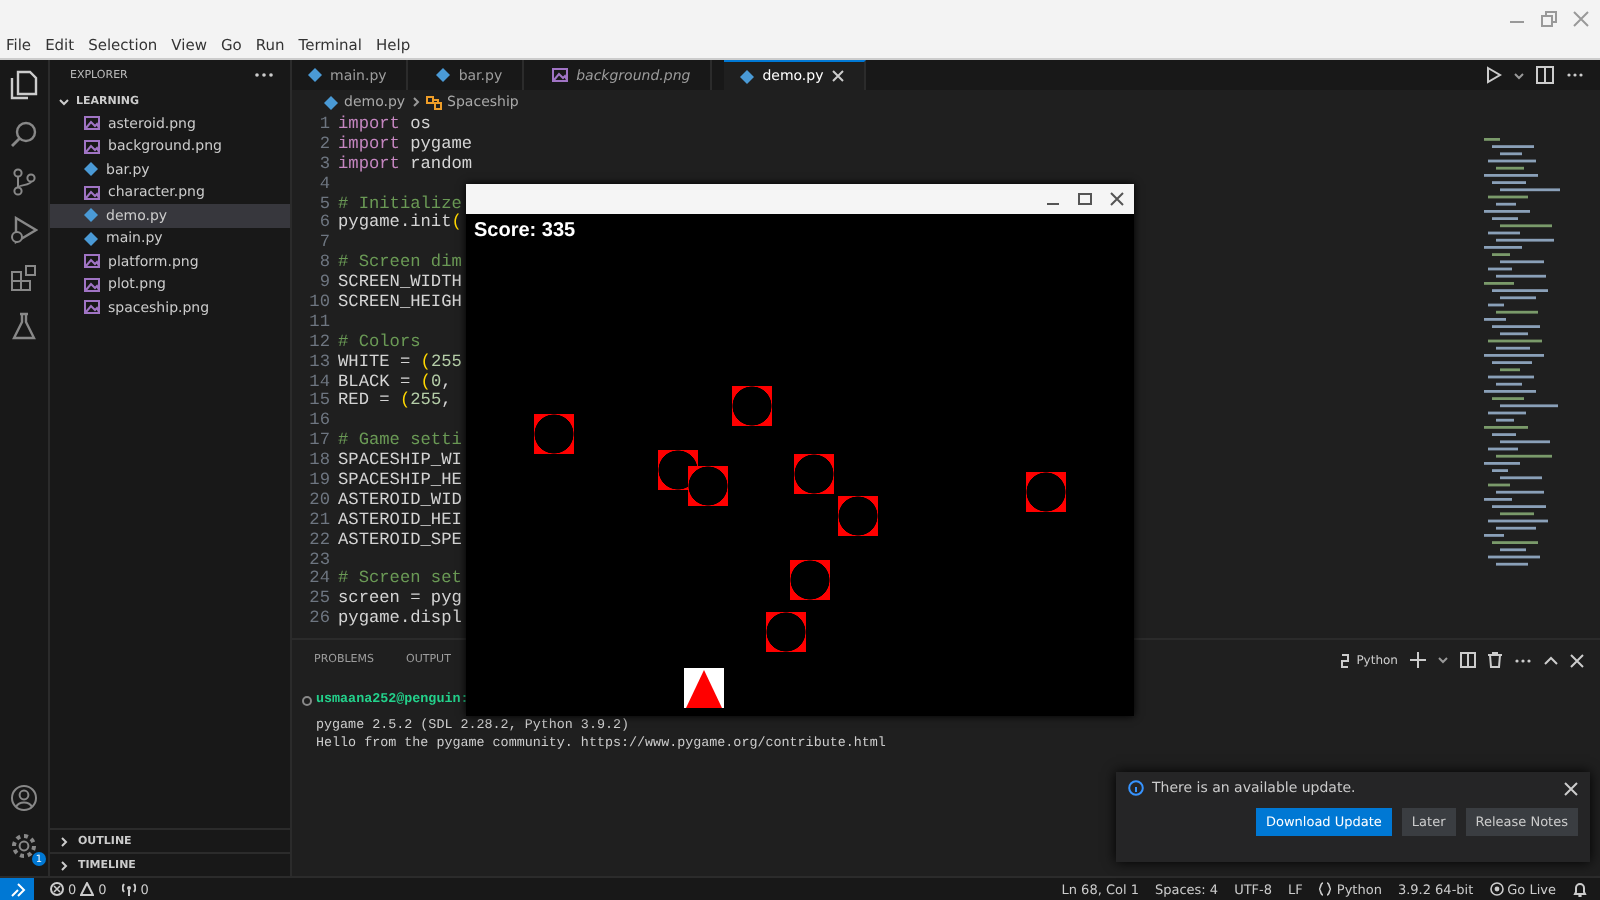 This screenshot has width=1600, height=900. Describe the element at coordinates (1495, 660) in the screenshot. I see `trash-icon` at that location.